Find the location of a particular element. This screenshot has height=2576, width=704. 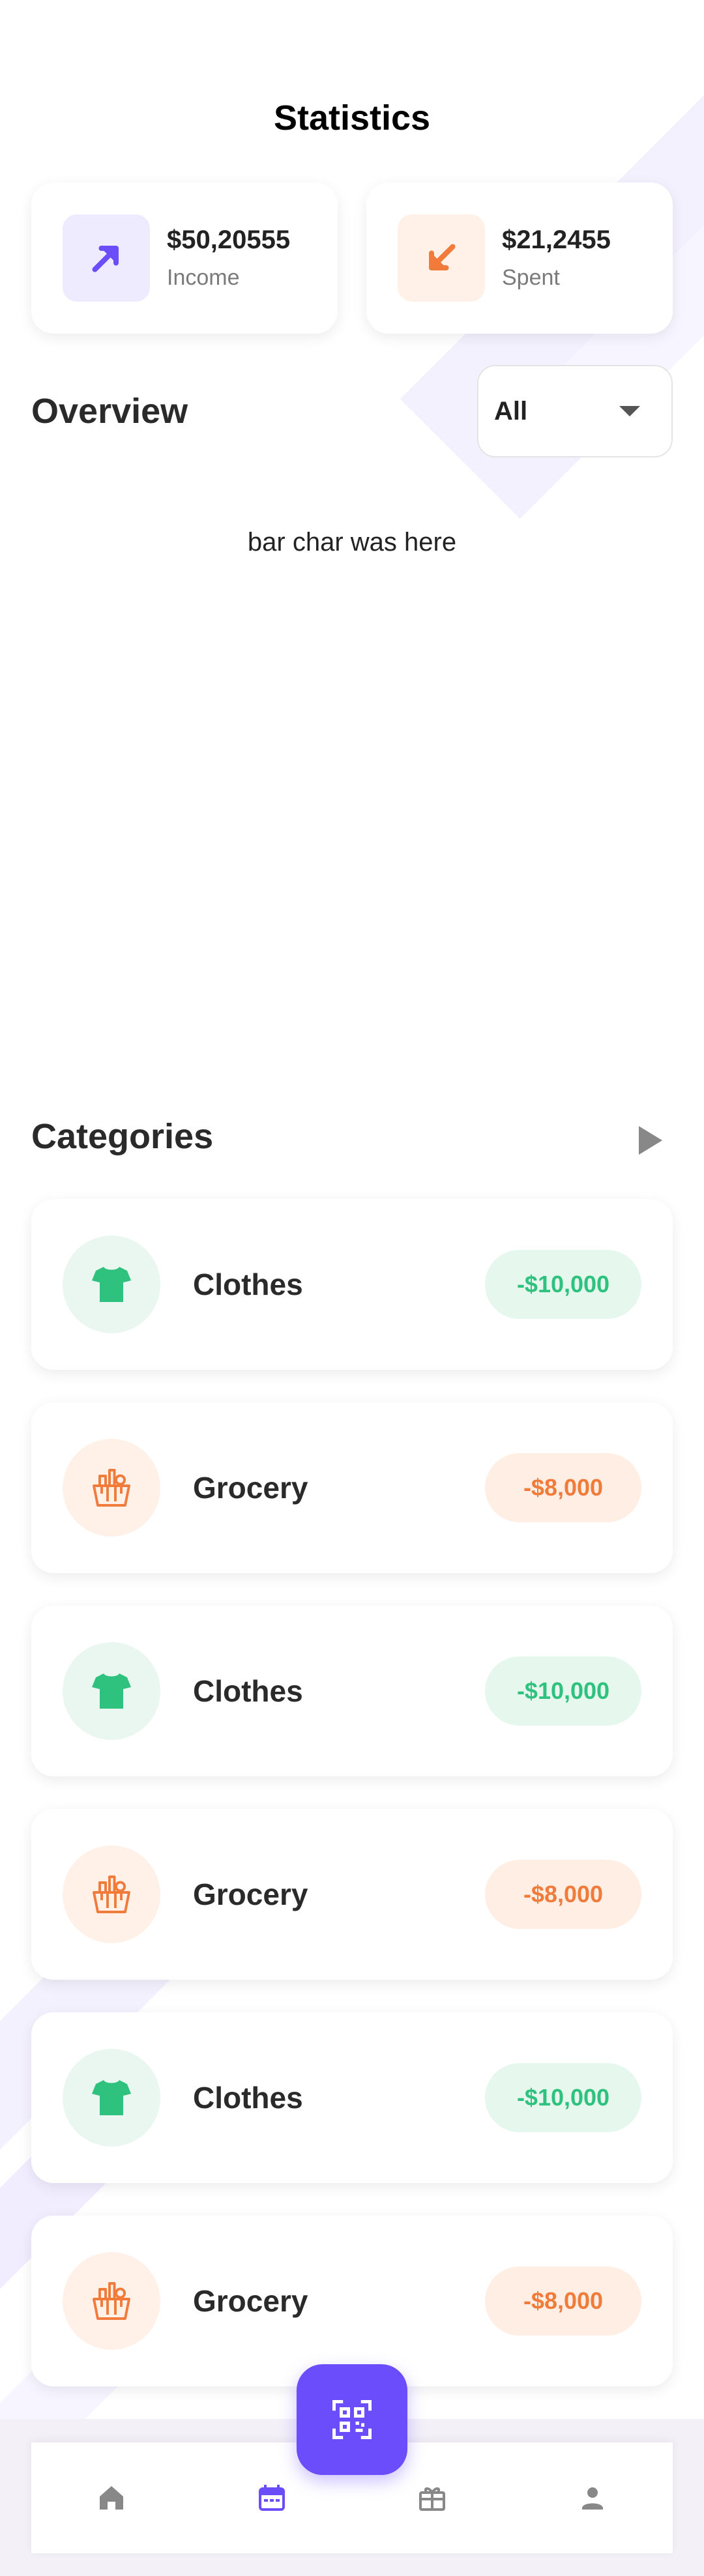

page-title: Statistics is located at coordinates (352, 117).